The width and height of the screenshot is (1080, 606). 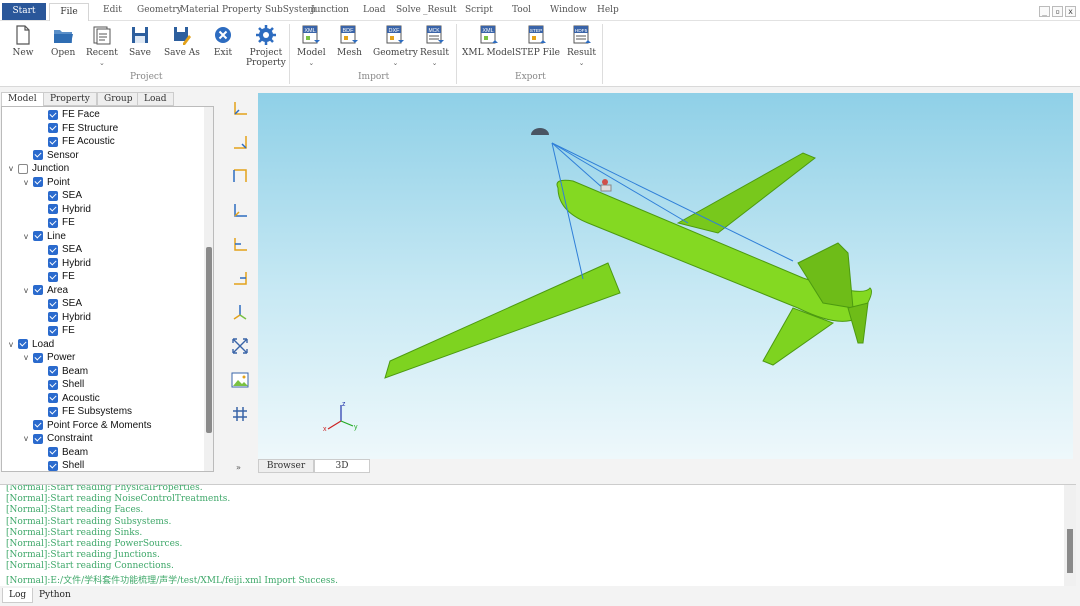 I want to click on tree-item: v Load, so click(x=30, y=344).